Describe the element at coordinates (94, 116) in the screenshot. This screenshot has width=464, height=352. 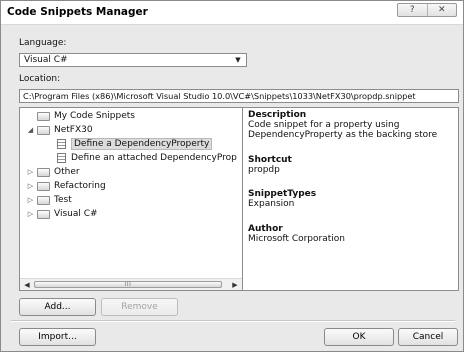
I see `tree-item-label: My Code Snippets` at that location.